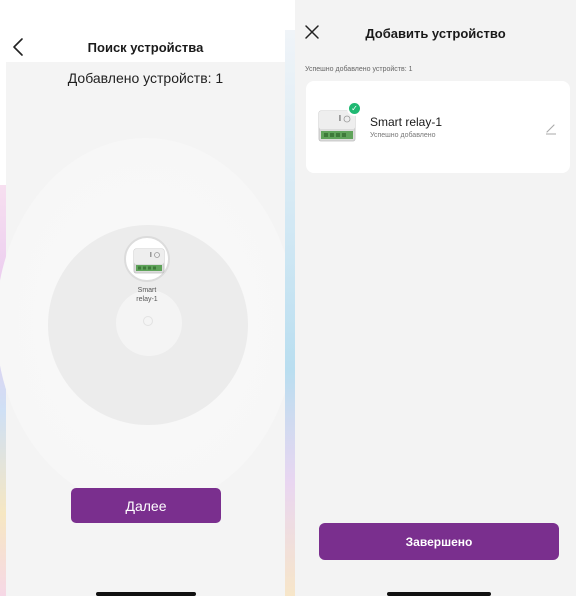 Image resolution: width=576 pixels, height=596 pixels. I want to click on checkmark-icon: ✓, so click(354, 108).